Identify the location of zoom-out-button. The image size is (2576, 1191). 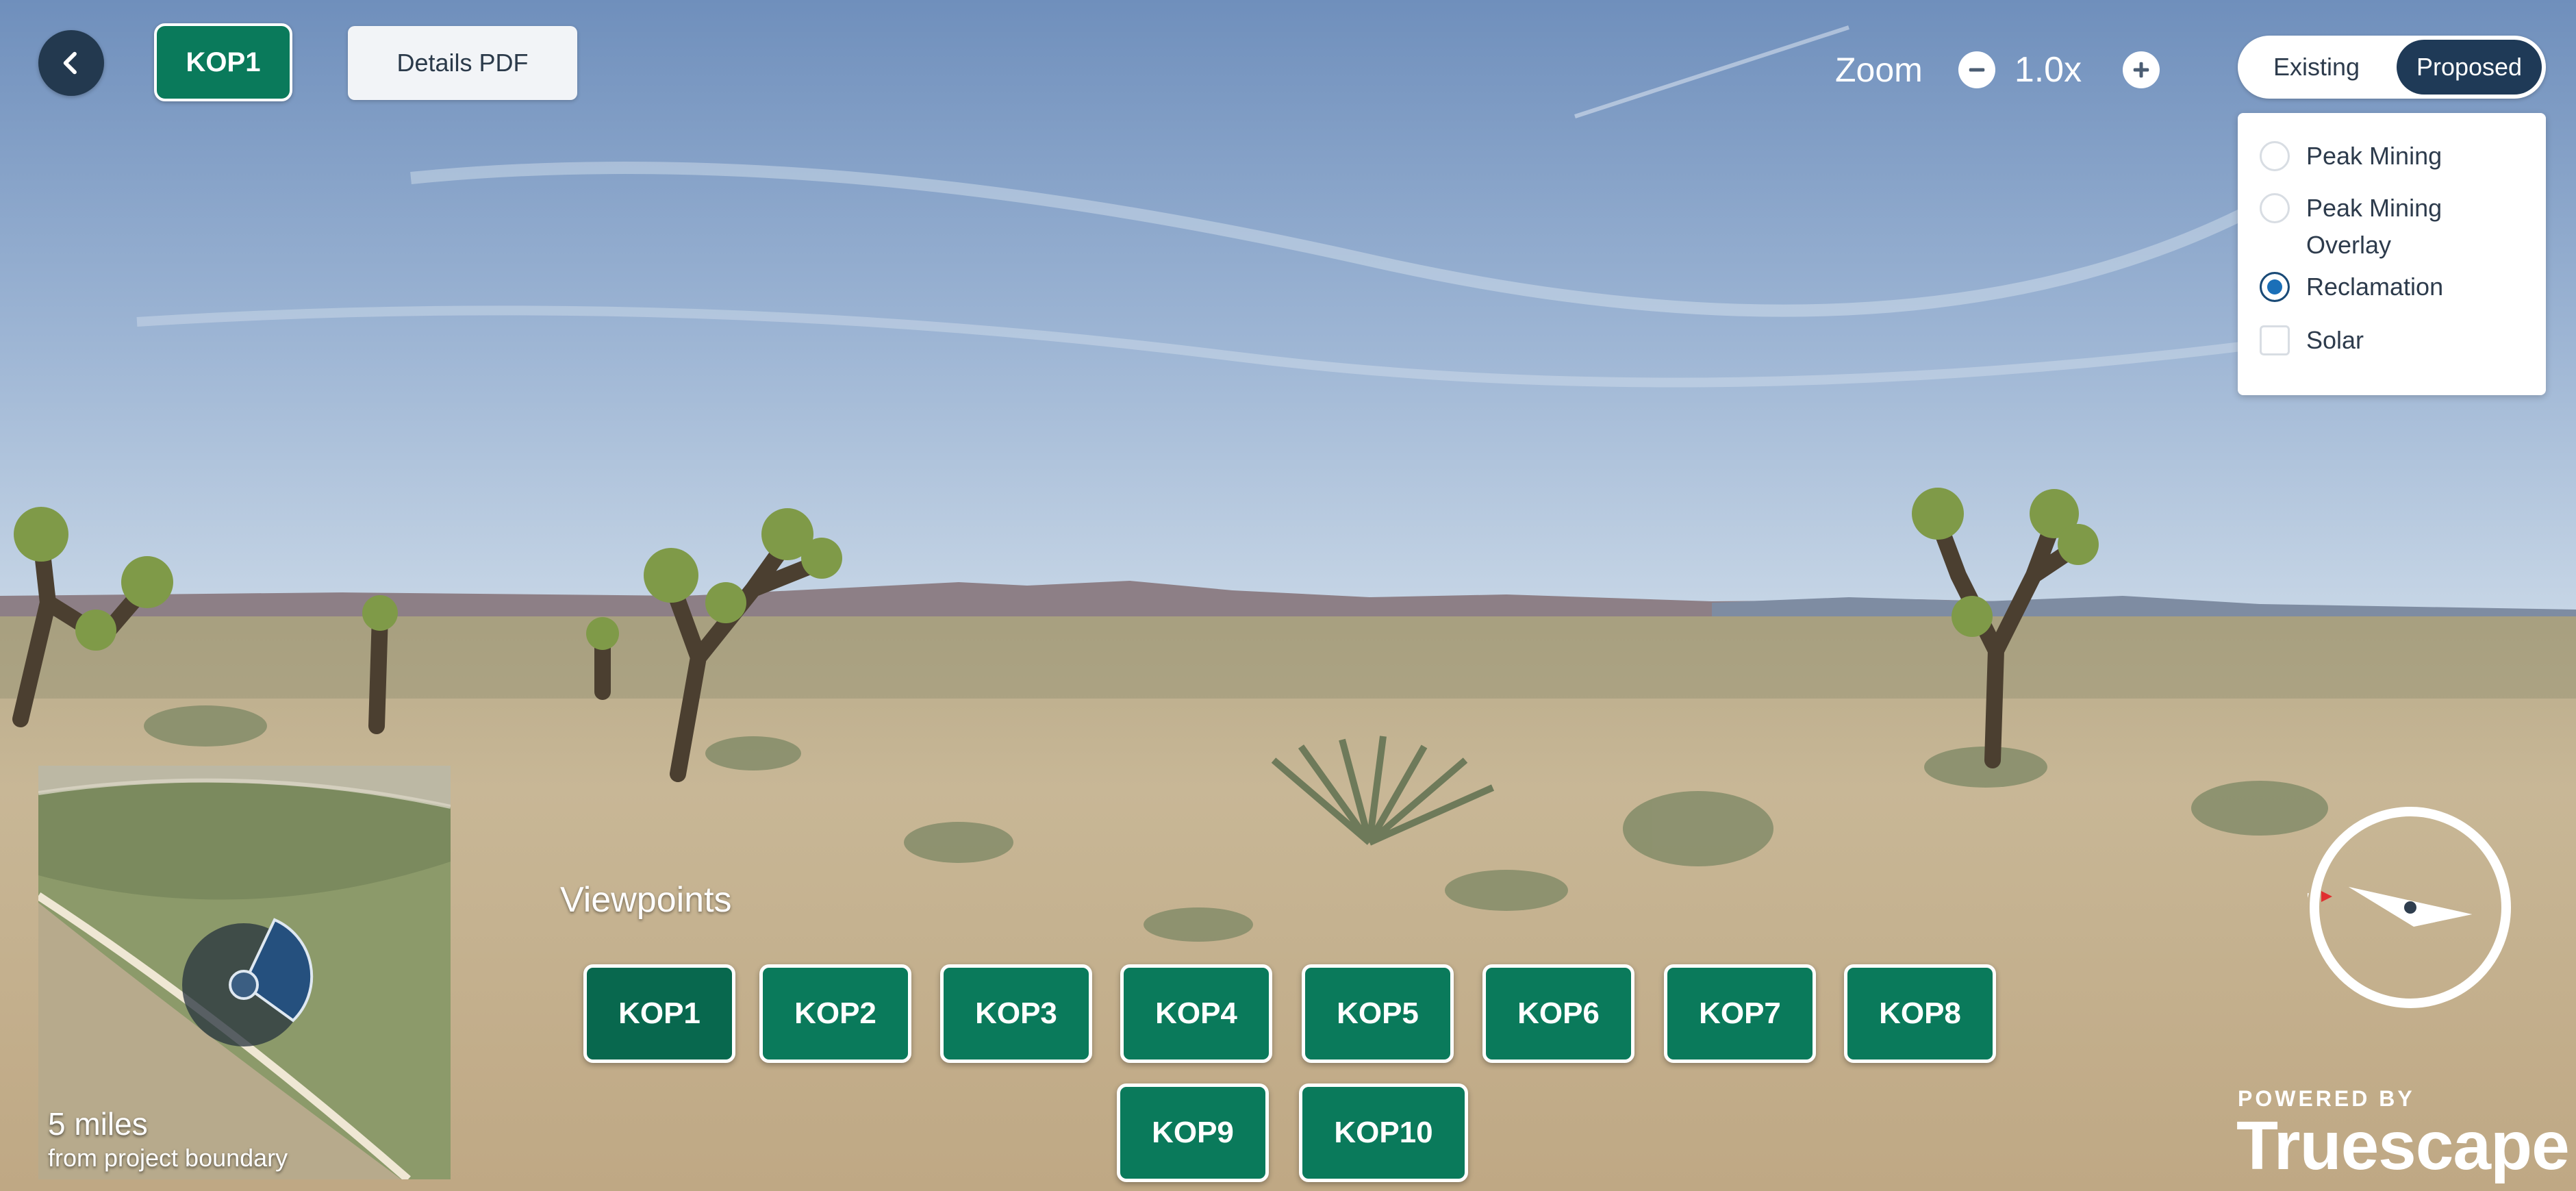
(1977, 69).